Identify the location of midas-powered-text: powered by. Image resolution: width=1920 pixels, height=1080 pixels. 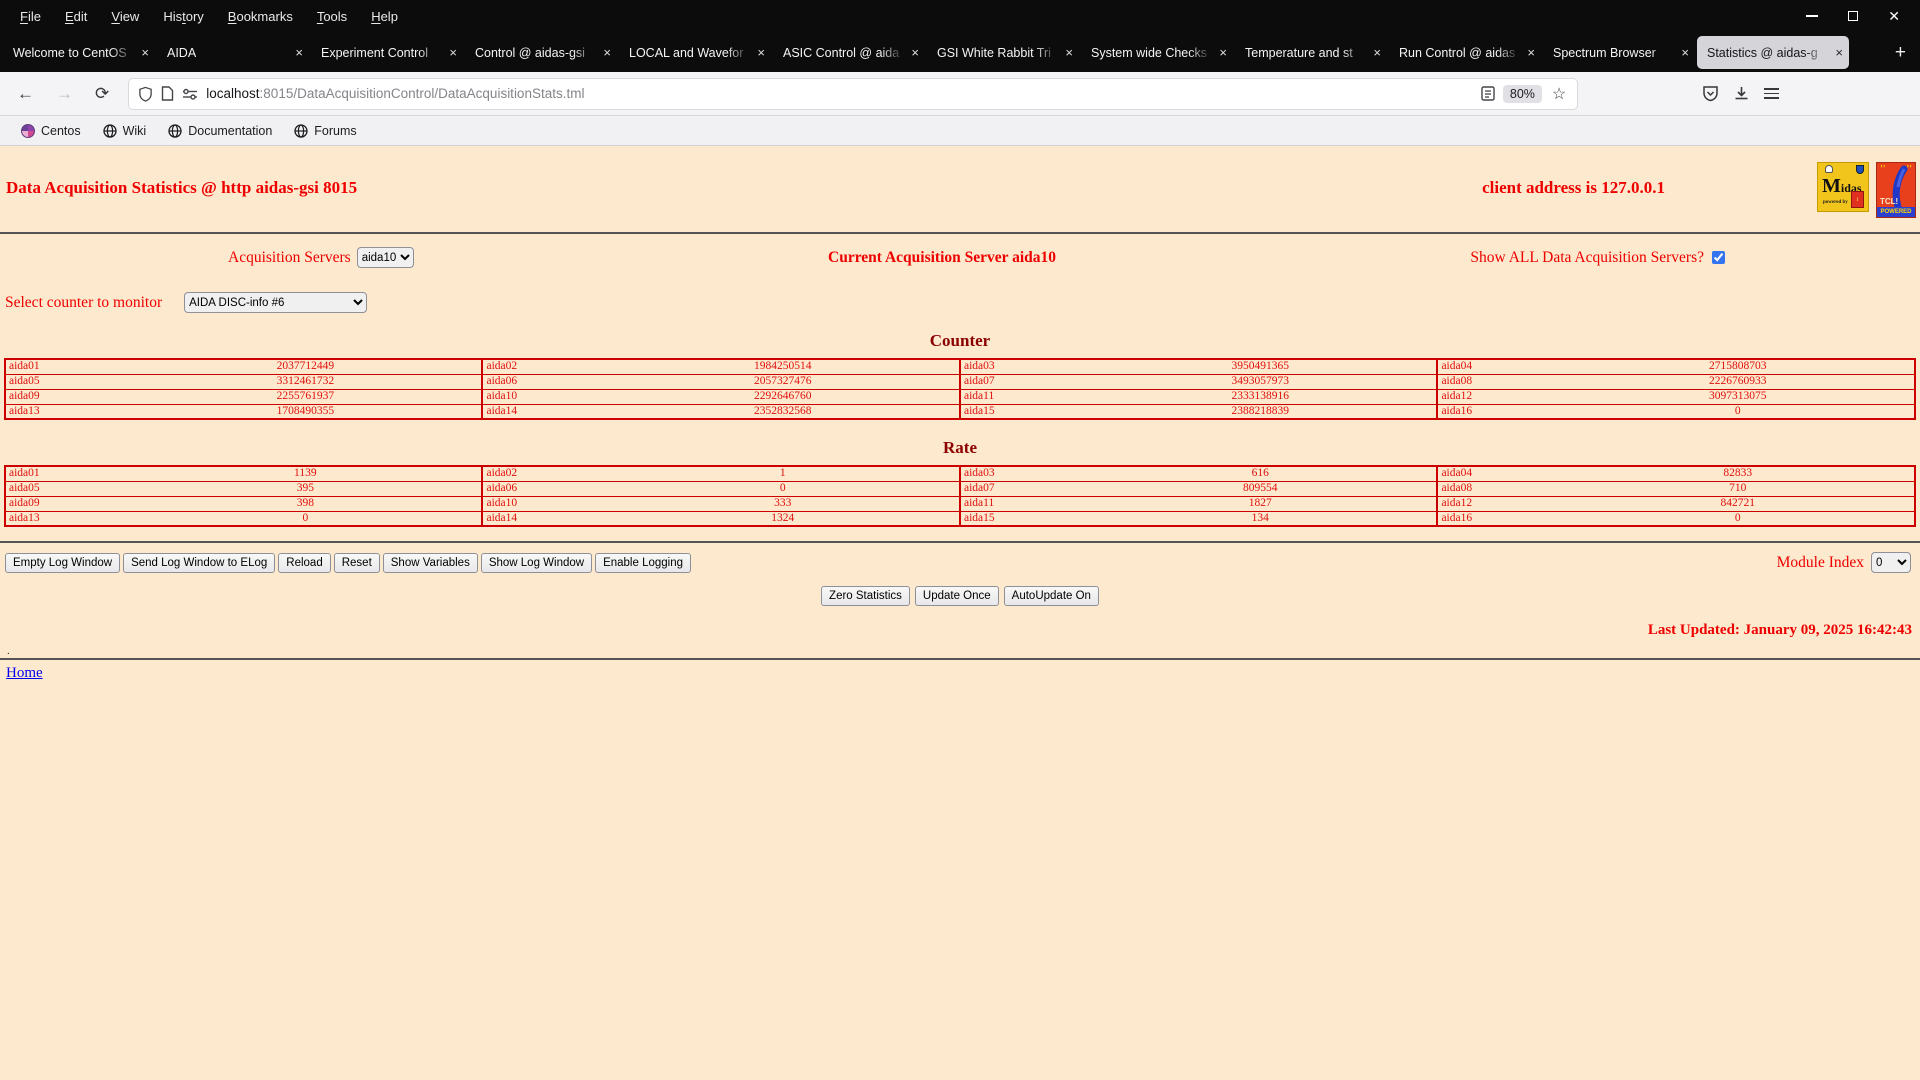
(1835, 202).